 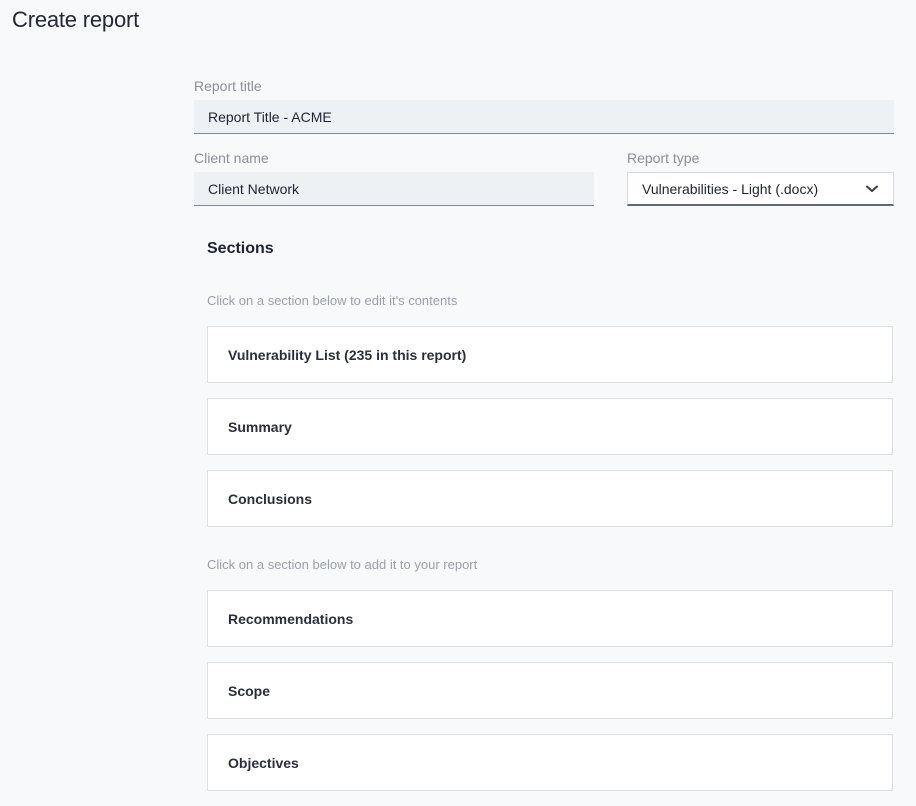 What do you see at coordinates (231, 158) in the screenshot?
I see `client-name-label: Client name` at bounding box center [231, 158].